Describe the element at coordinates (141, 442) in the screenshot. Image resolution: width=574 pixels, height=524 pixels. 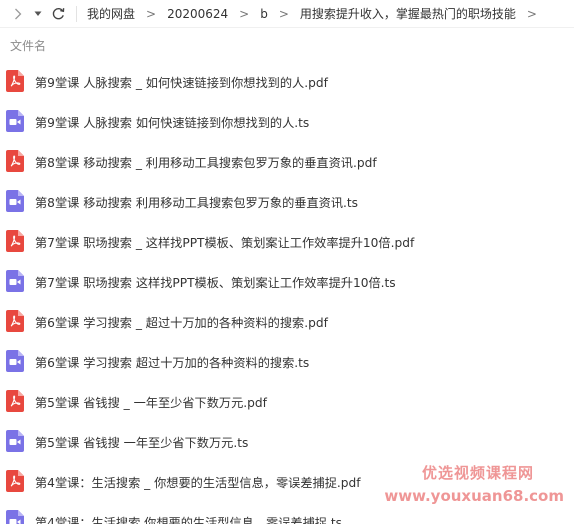
I see `file-name: 第5堂课 省钱搜 一年至少省下数万元.ts` at that location.